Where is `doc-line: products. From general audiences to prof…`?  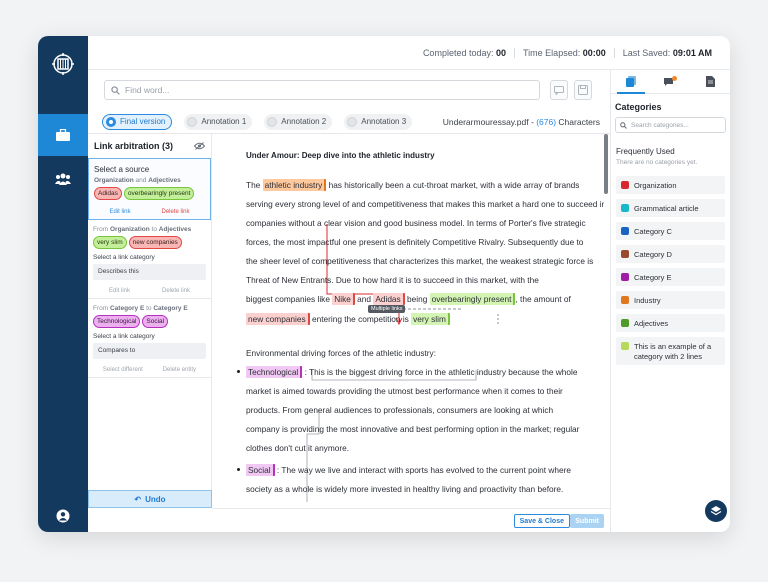
doc-line: products. From general audiences to prof… is located at coordinates (400, 410).